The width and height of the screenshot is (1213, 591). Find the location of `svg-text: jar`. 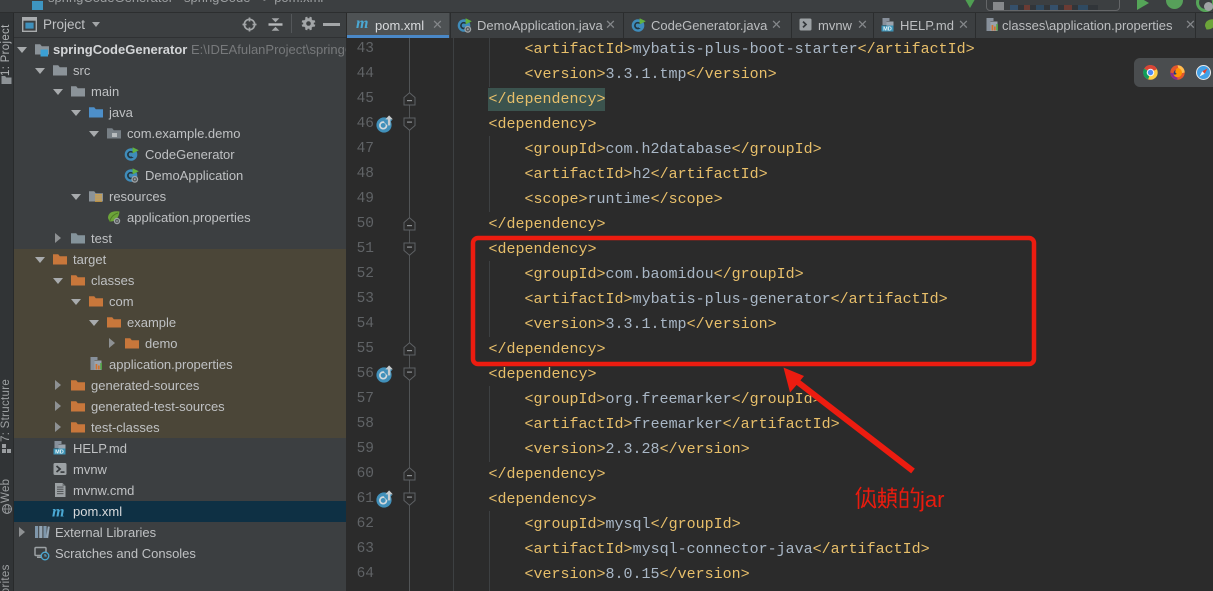

svg-text: jar is located at coordinates (931, 499).